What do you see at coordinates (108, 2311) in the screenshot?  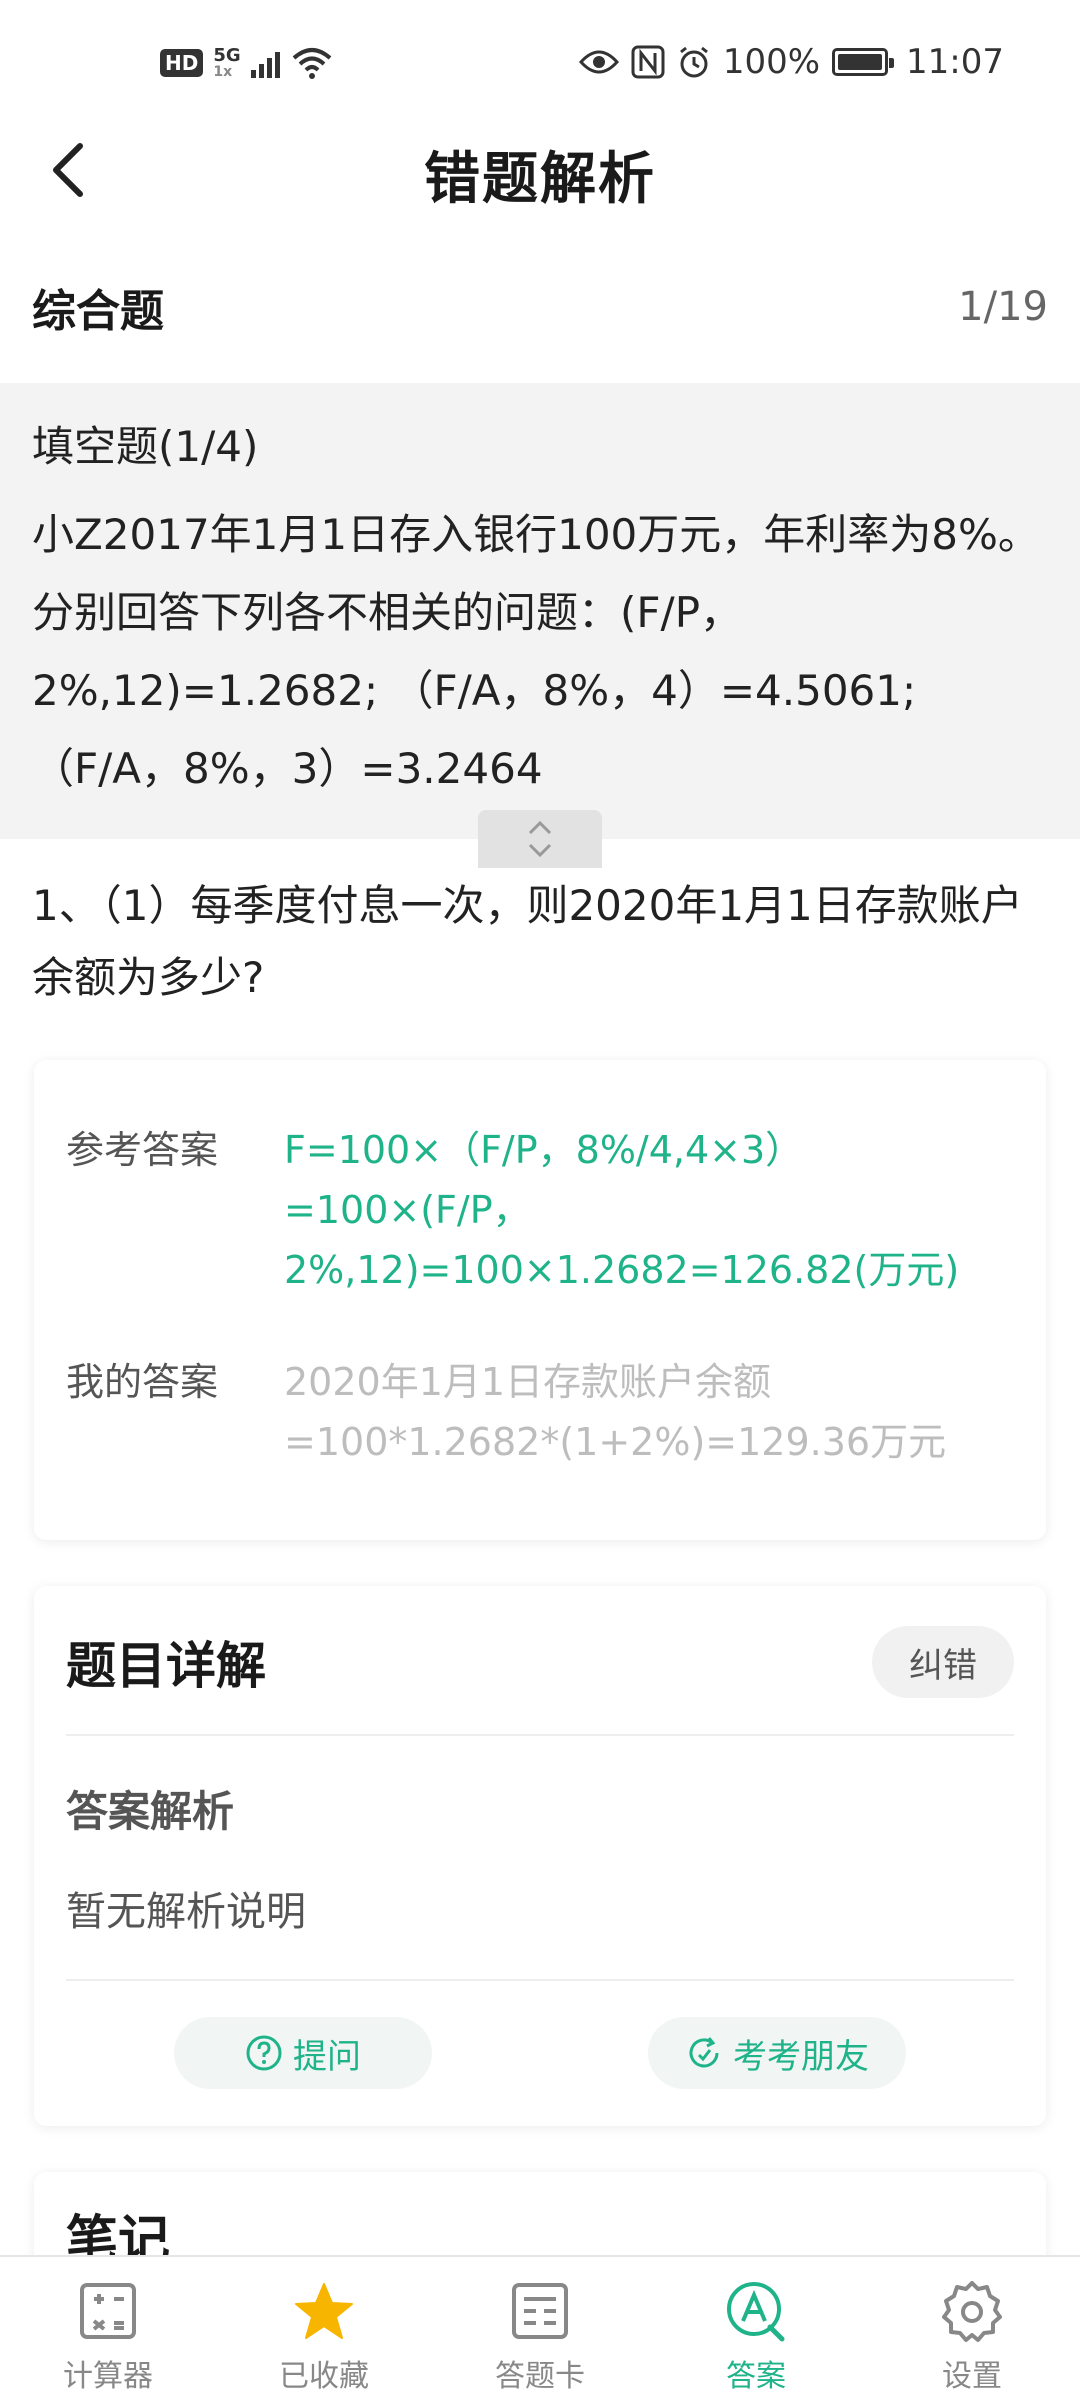 I see `calculator-icon` at bounding box center [108, 2311].